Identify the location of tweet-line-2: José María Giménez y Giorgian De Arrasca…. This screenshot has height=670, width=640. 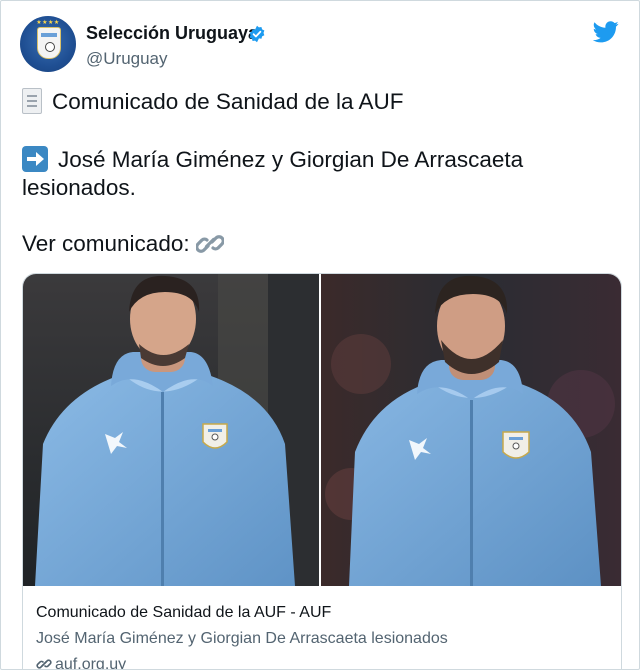
(272, 159).